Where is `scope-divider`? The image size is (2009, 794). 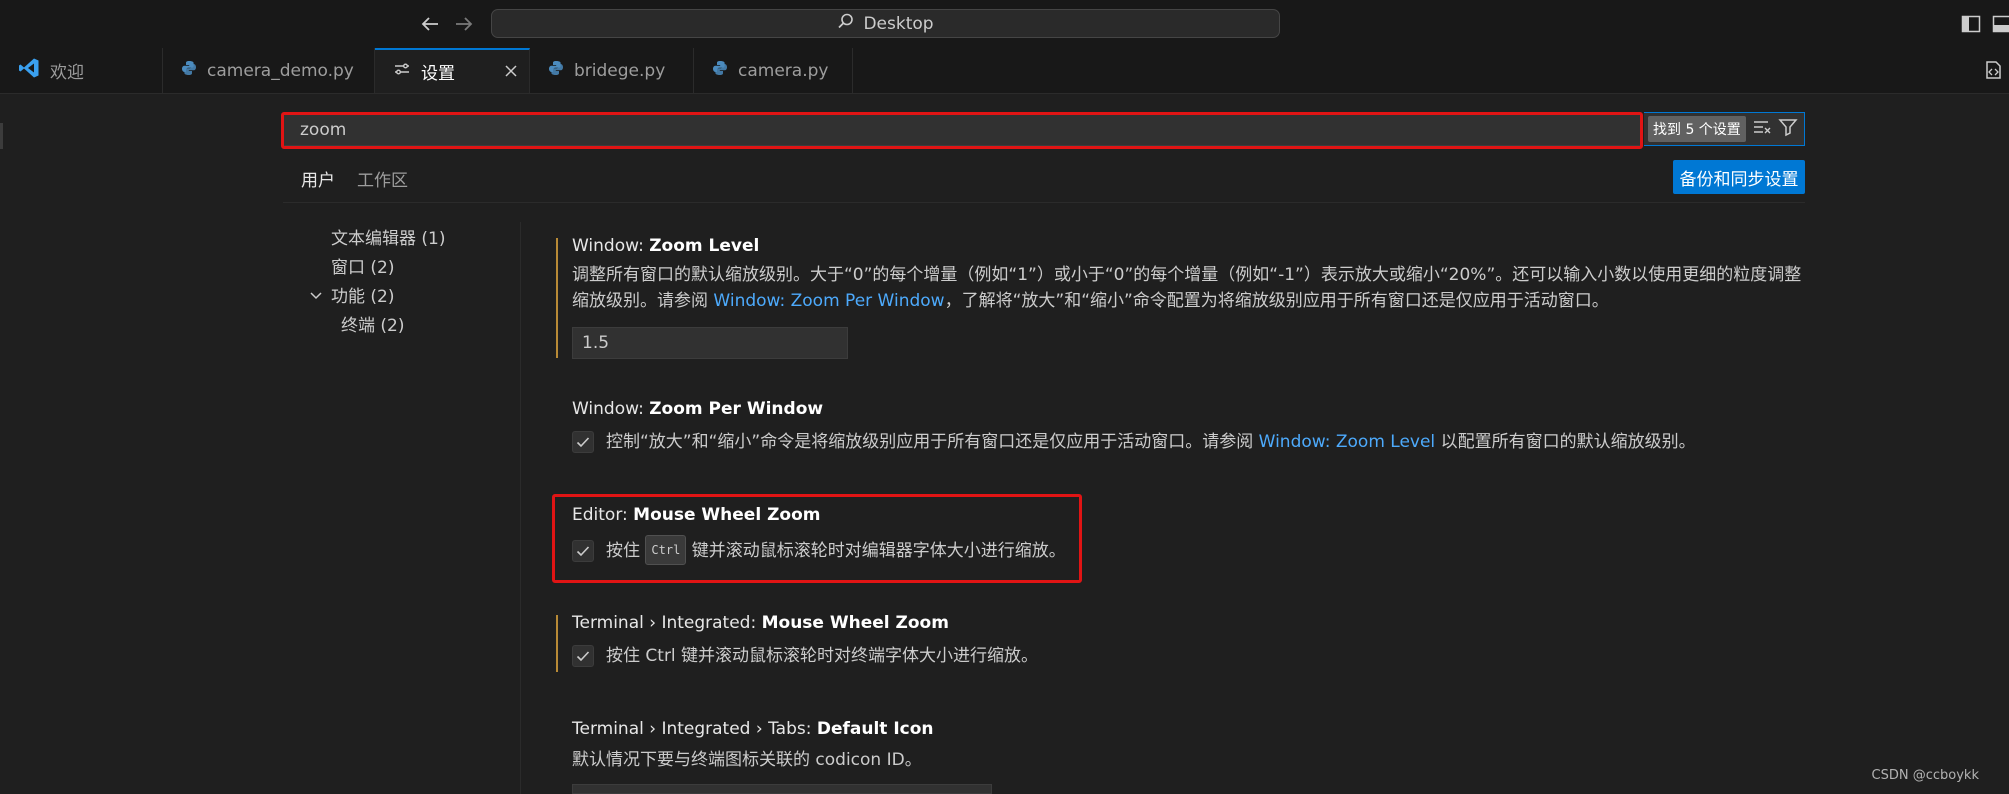 scope-divider is located at coordinates (1044, 202).